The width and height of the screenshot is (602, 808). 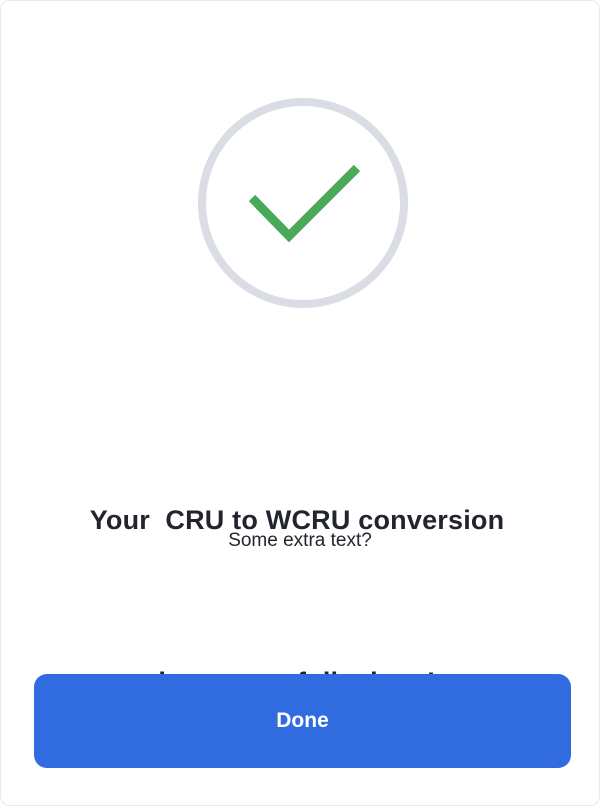 I want to click on checkmark-icon, so click(x=304, y=203).